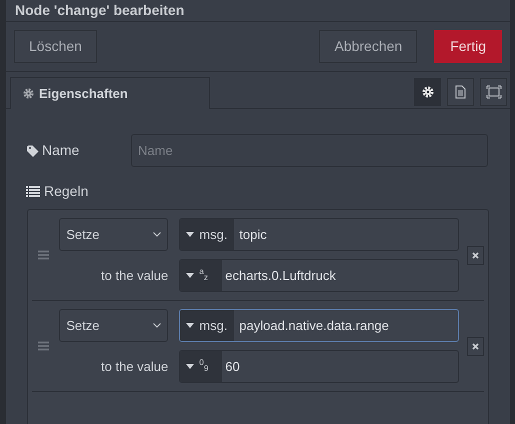  Describe the element at coordinates (66, 191) in the screenshot. I see `rules-label: Regeln` at that location.